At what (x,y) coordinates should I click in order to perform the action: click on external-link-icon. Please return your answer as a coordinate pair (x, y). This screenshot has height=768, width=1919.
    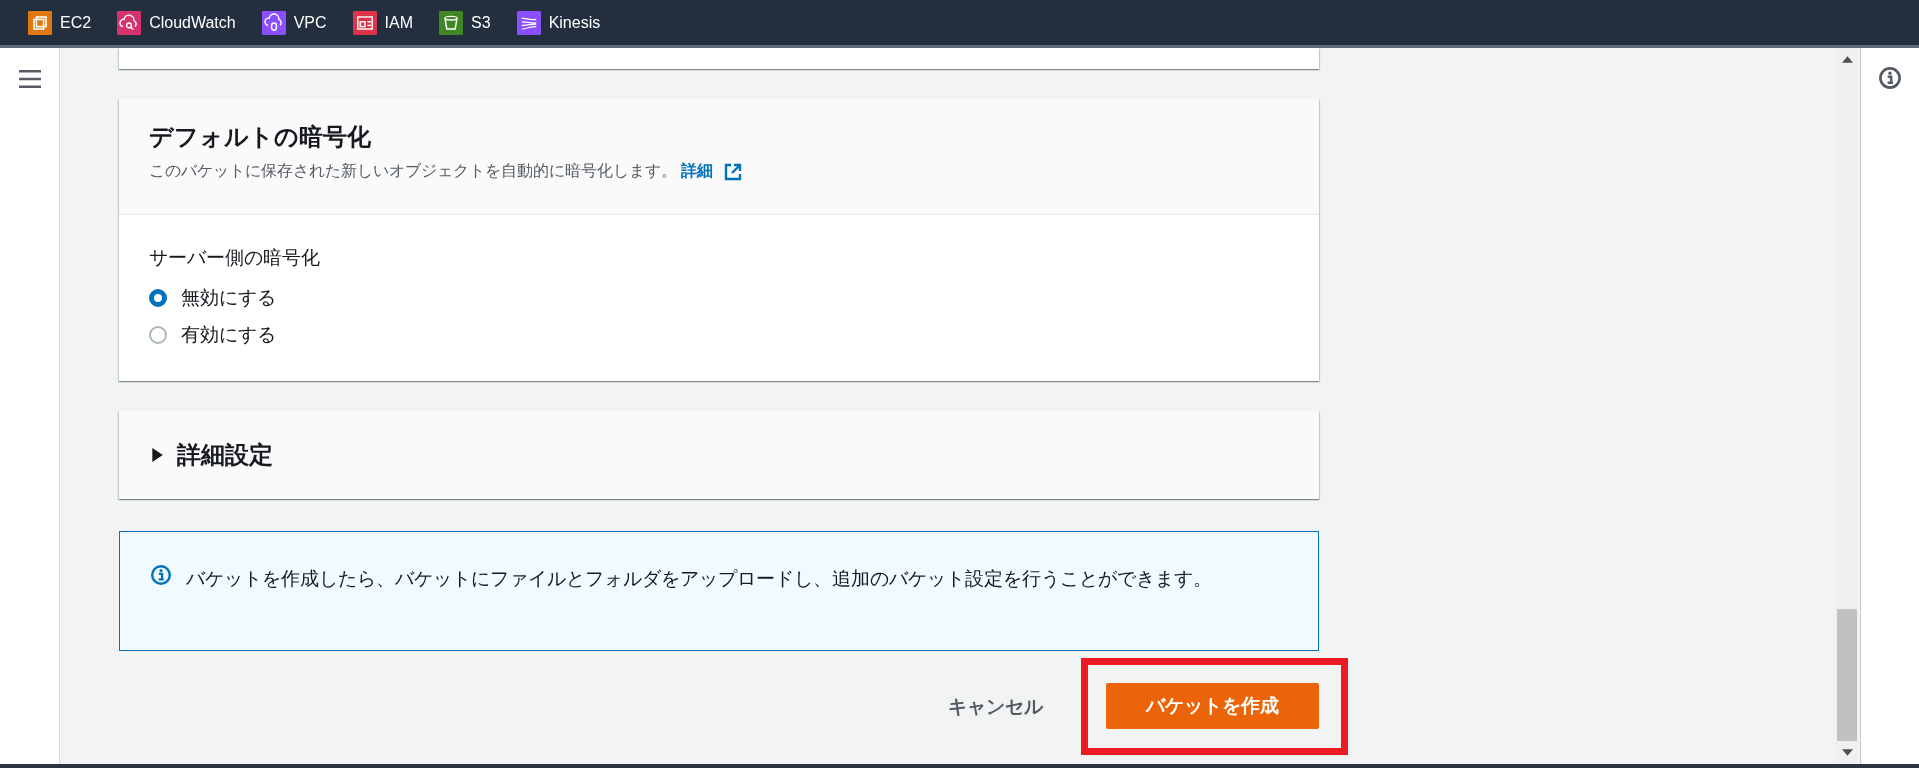
    Looking at the image, I should click on (733, 171).